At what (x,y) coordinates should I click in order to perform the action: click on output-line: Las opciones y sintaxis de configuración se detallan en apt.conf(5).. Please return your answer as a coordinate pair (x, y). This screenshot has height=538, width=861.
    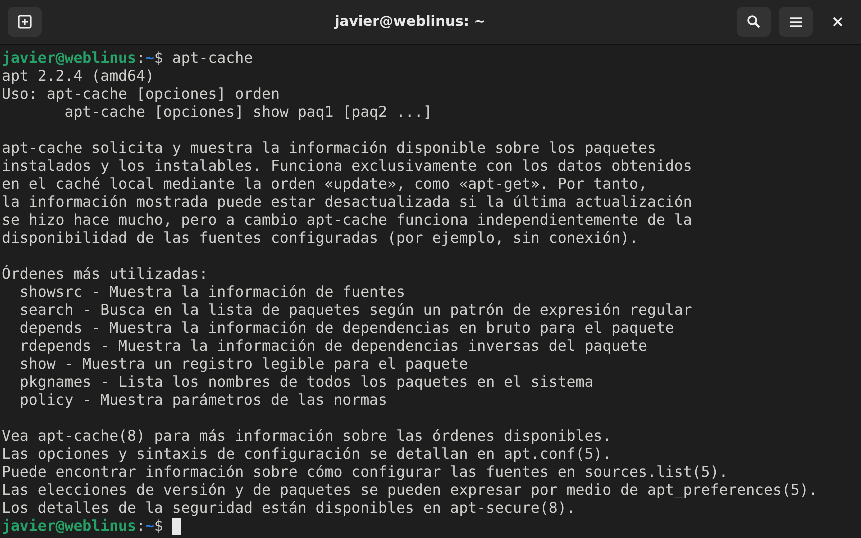
    Looking at the image, I should click on (307, 454).